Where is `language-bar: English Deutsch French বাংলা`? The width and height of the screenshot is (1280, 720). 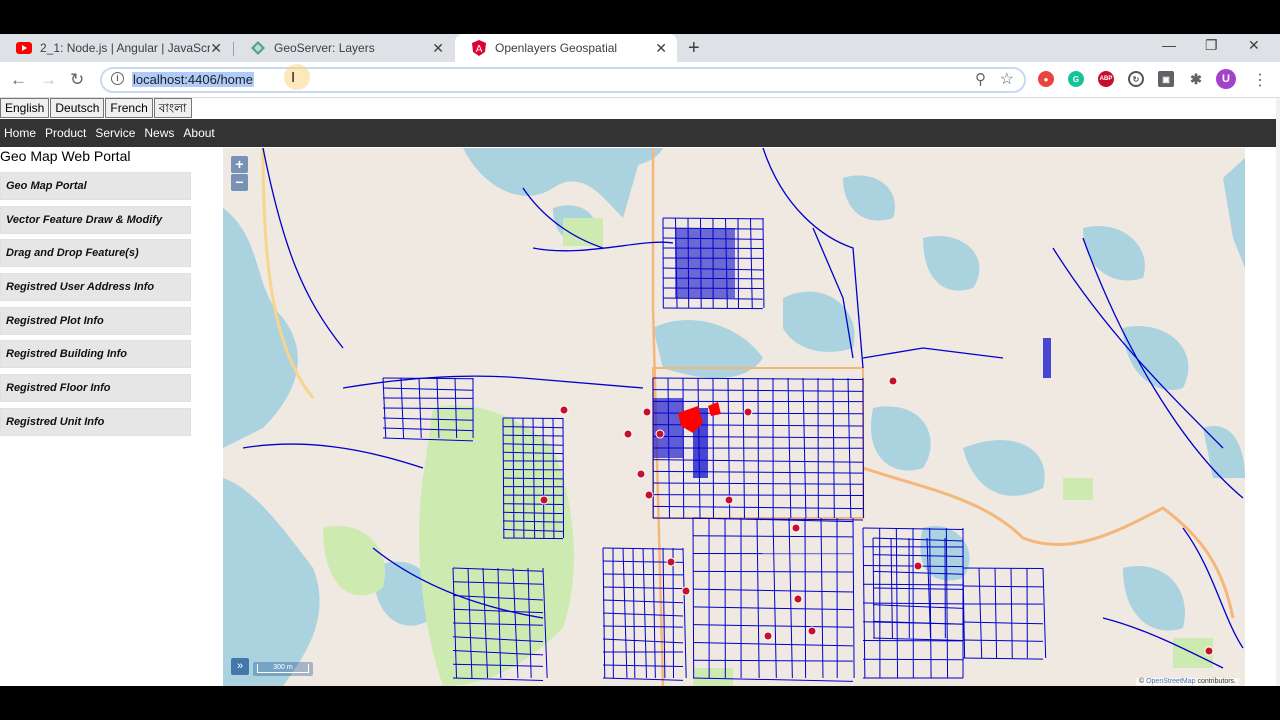 language-bar: English Deutsch French বাংলা is located at coordinates (96, 108).